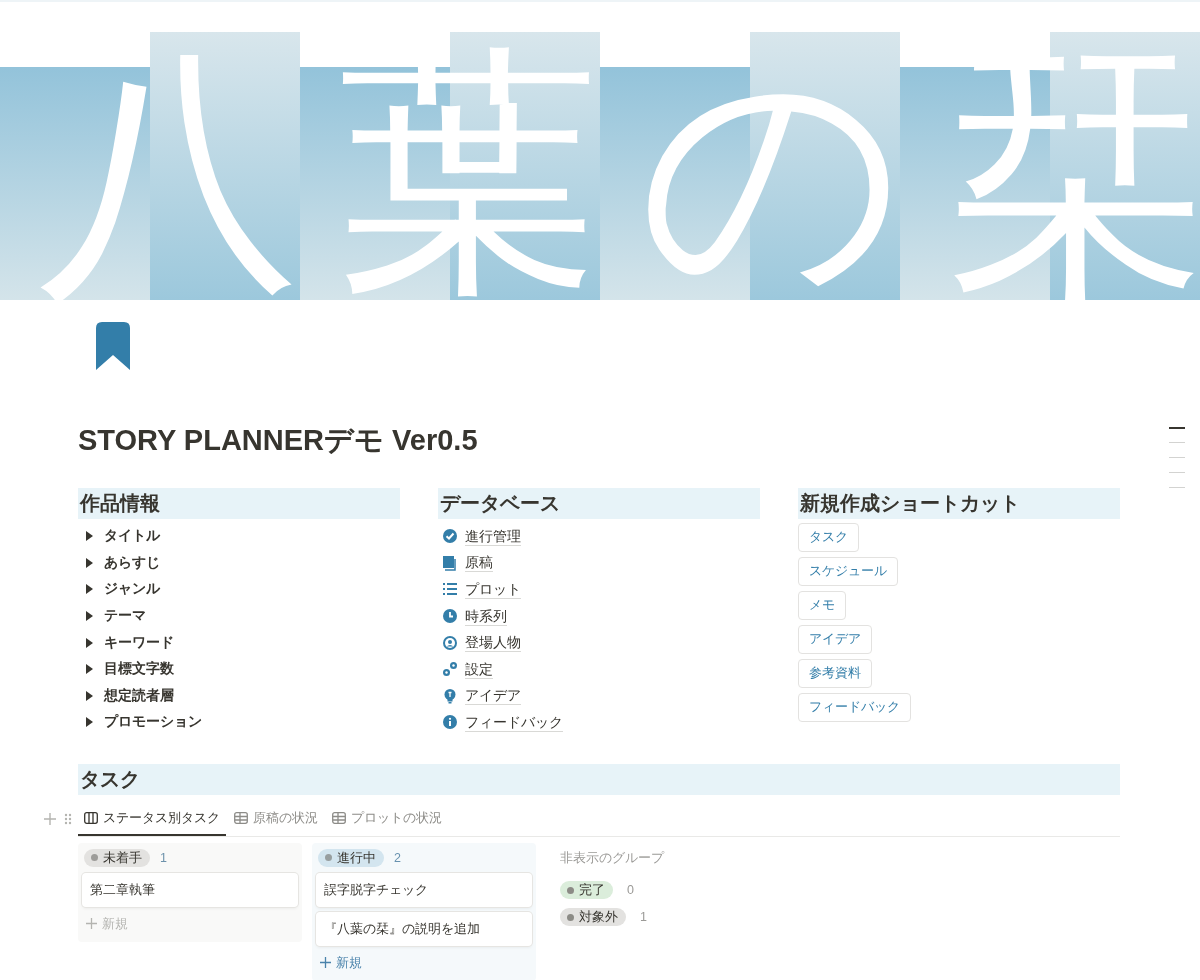 This screenshot has height=980, width=1200. What do you see at coordinates (387, 818) in the screenshot?
I see `view-tab: プロットの状況` at bounding box center [387, 818].